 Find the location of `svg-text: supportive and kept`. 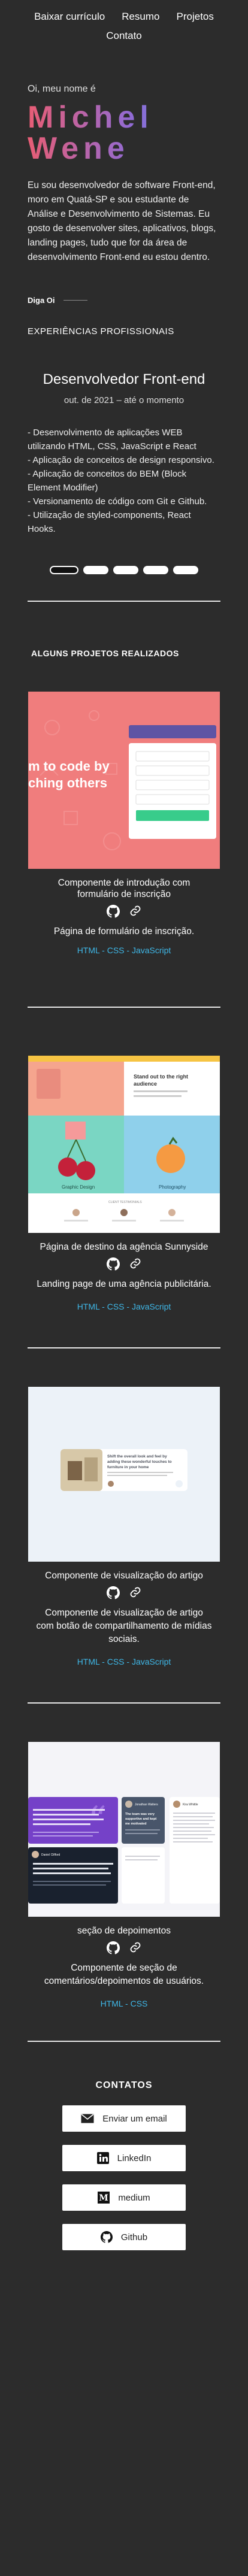

svg-text: supportive and kept is located at coordinates (140, 1819).